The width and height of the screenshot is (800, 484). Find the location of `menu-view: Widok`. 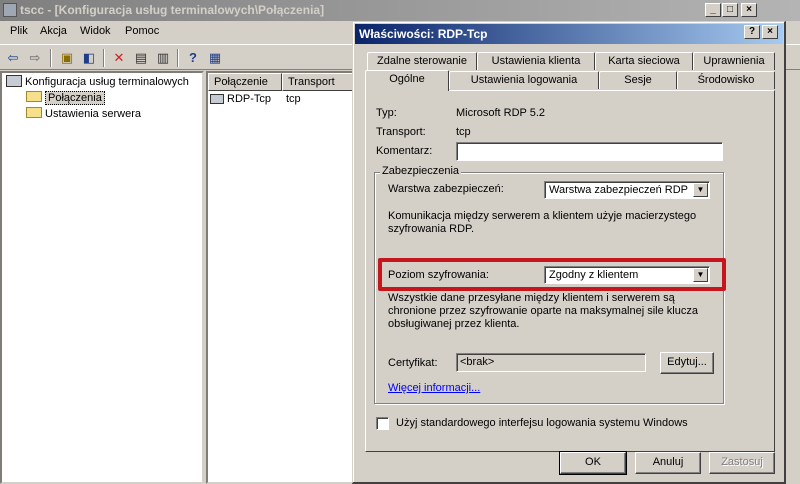

menu-view: Widok is located at coordinates (95, 31).